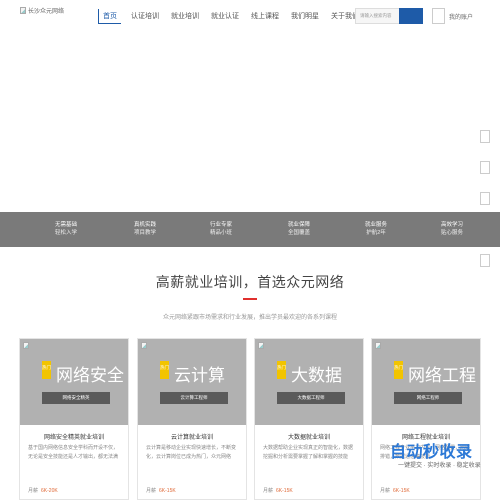  I want to click on course-banner-subtitle: 大数据工程师, so click(311, 398).